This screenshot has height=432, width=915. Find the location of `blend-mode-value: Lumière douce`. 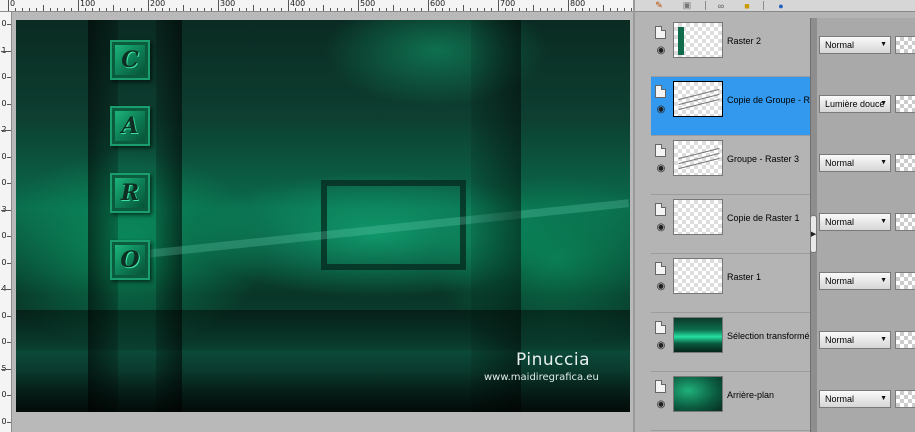

blend-mode-value: Lumière douce is located at coordinates (855, 104).